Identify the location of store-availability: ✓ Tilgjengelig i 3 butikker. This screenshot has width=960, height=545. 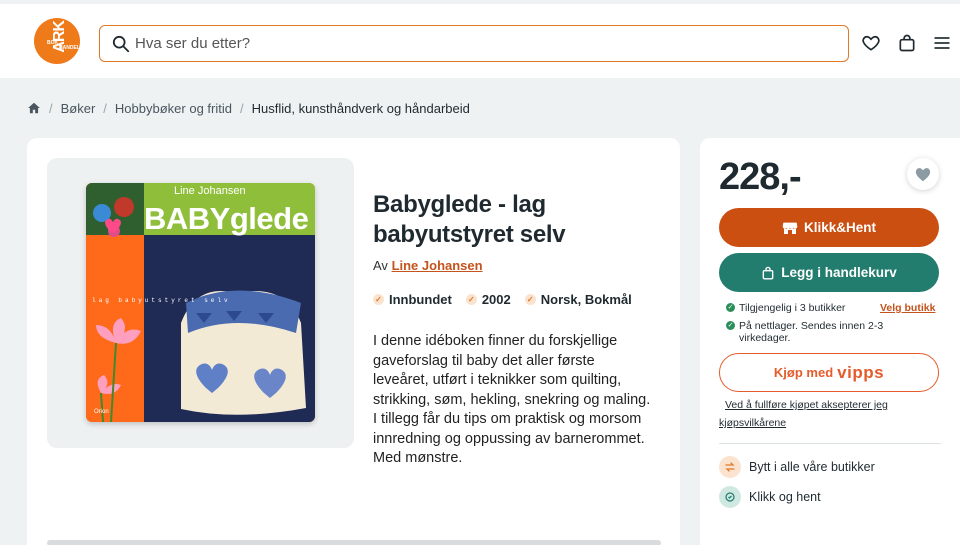
(812, 308).